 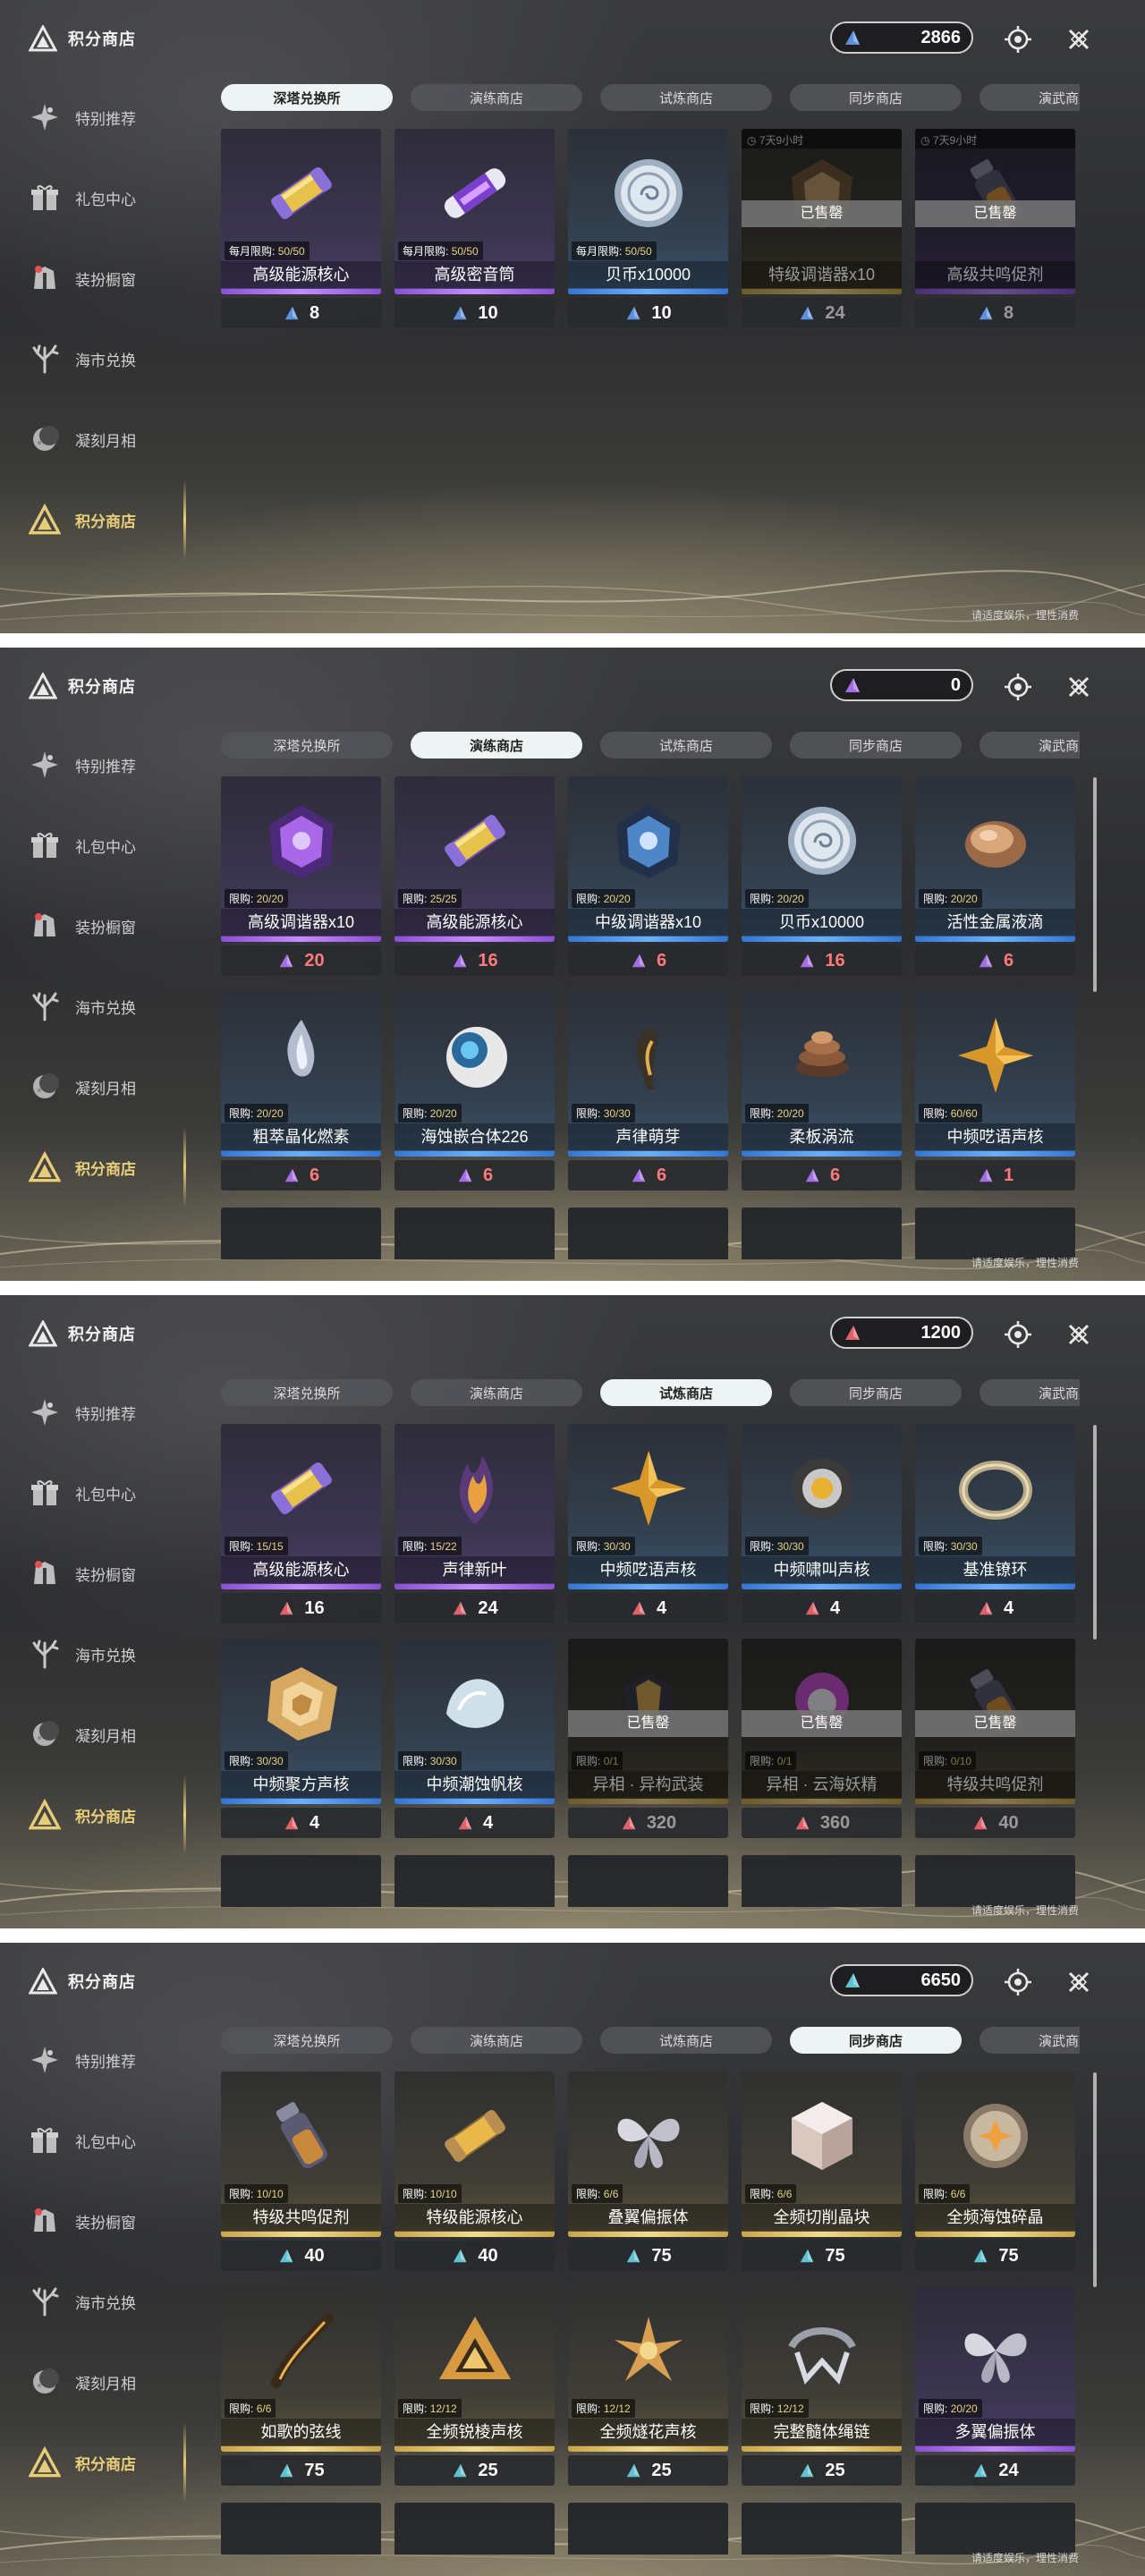 I want to click on shop-item-card: 限购: 10/10 特级能源核心 40, so click(x=474, y=2171).